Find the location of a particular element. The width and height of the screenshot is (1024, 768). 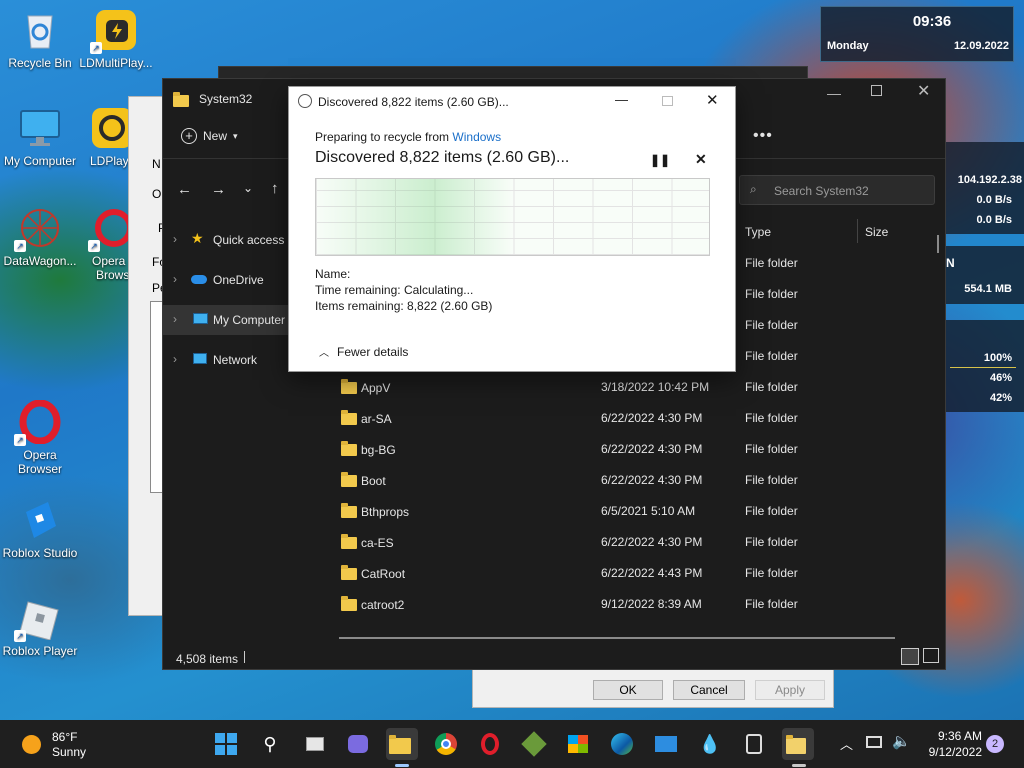

row-date: 6/22/2022 4:30 PM is located at coordinates (652, 418).